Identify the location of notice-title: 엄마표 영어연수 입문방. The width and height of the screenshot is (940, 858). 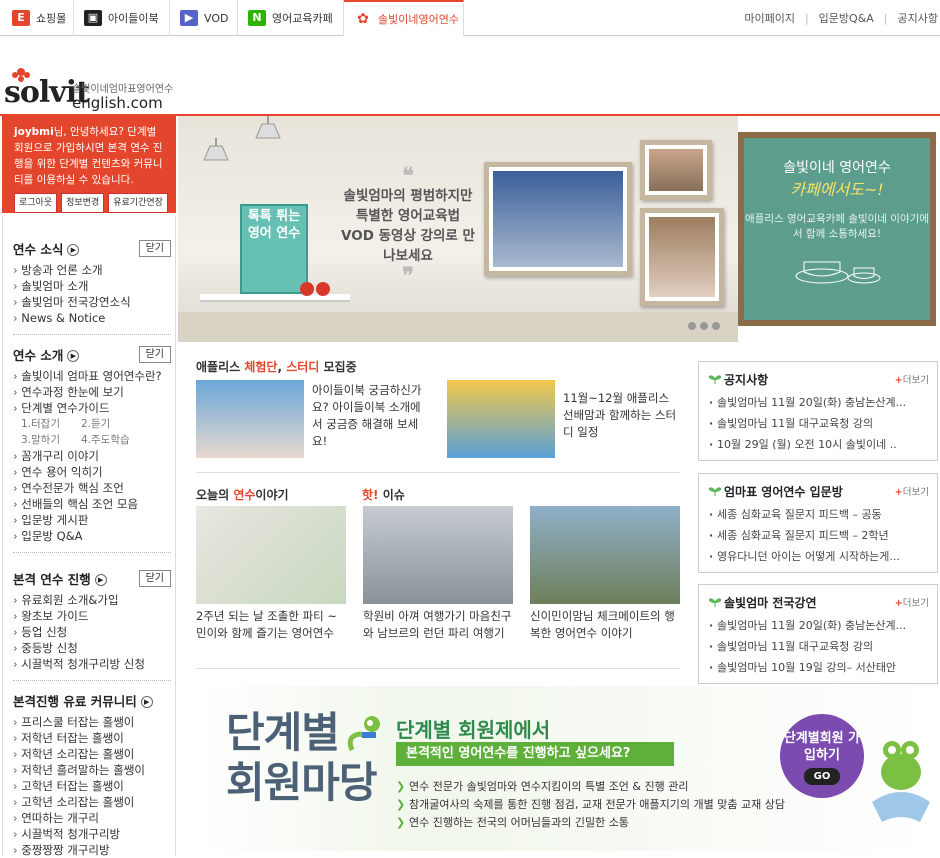
(783, 491).